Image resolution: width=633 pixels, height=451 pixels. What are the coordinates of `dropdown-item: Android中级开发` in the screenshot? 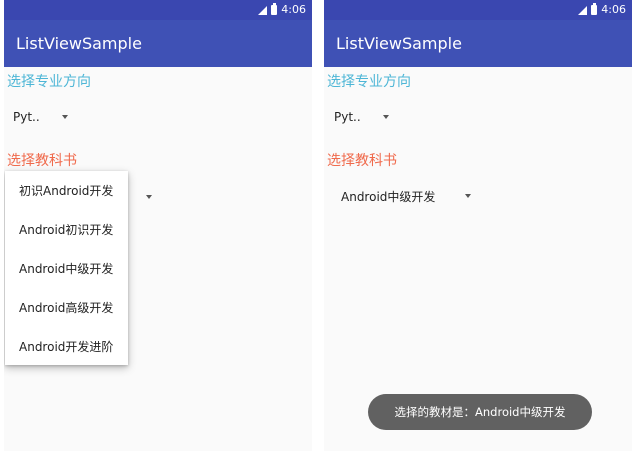 It's located at (66, 268).